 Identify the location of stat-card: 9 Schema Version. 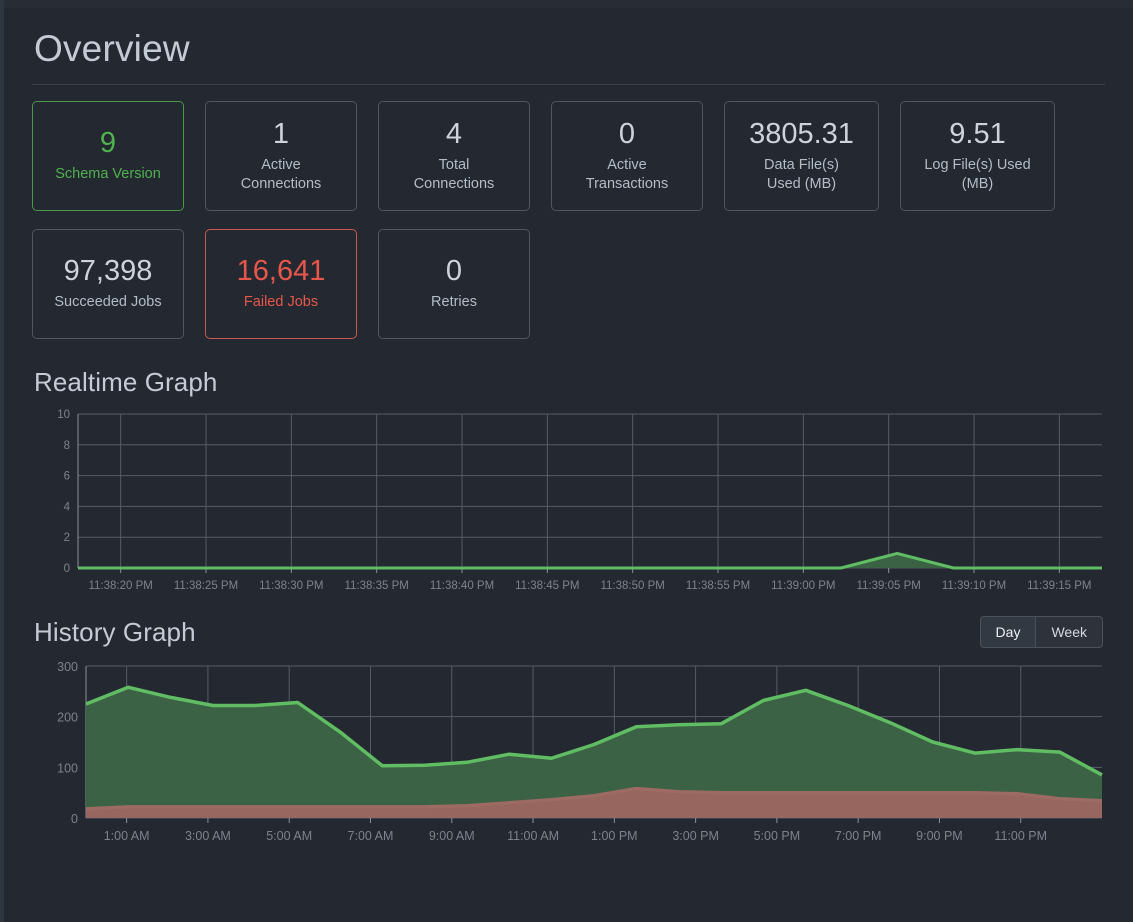
(108, 156).